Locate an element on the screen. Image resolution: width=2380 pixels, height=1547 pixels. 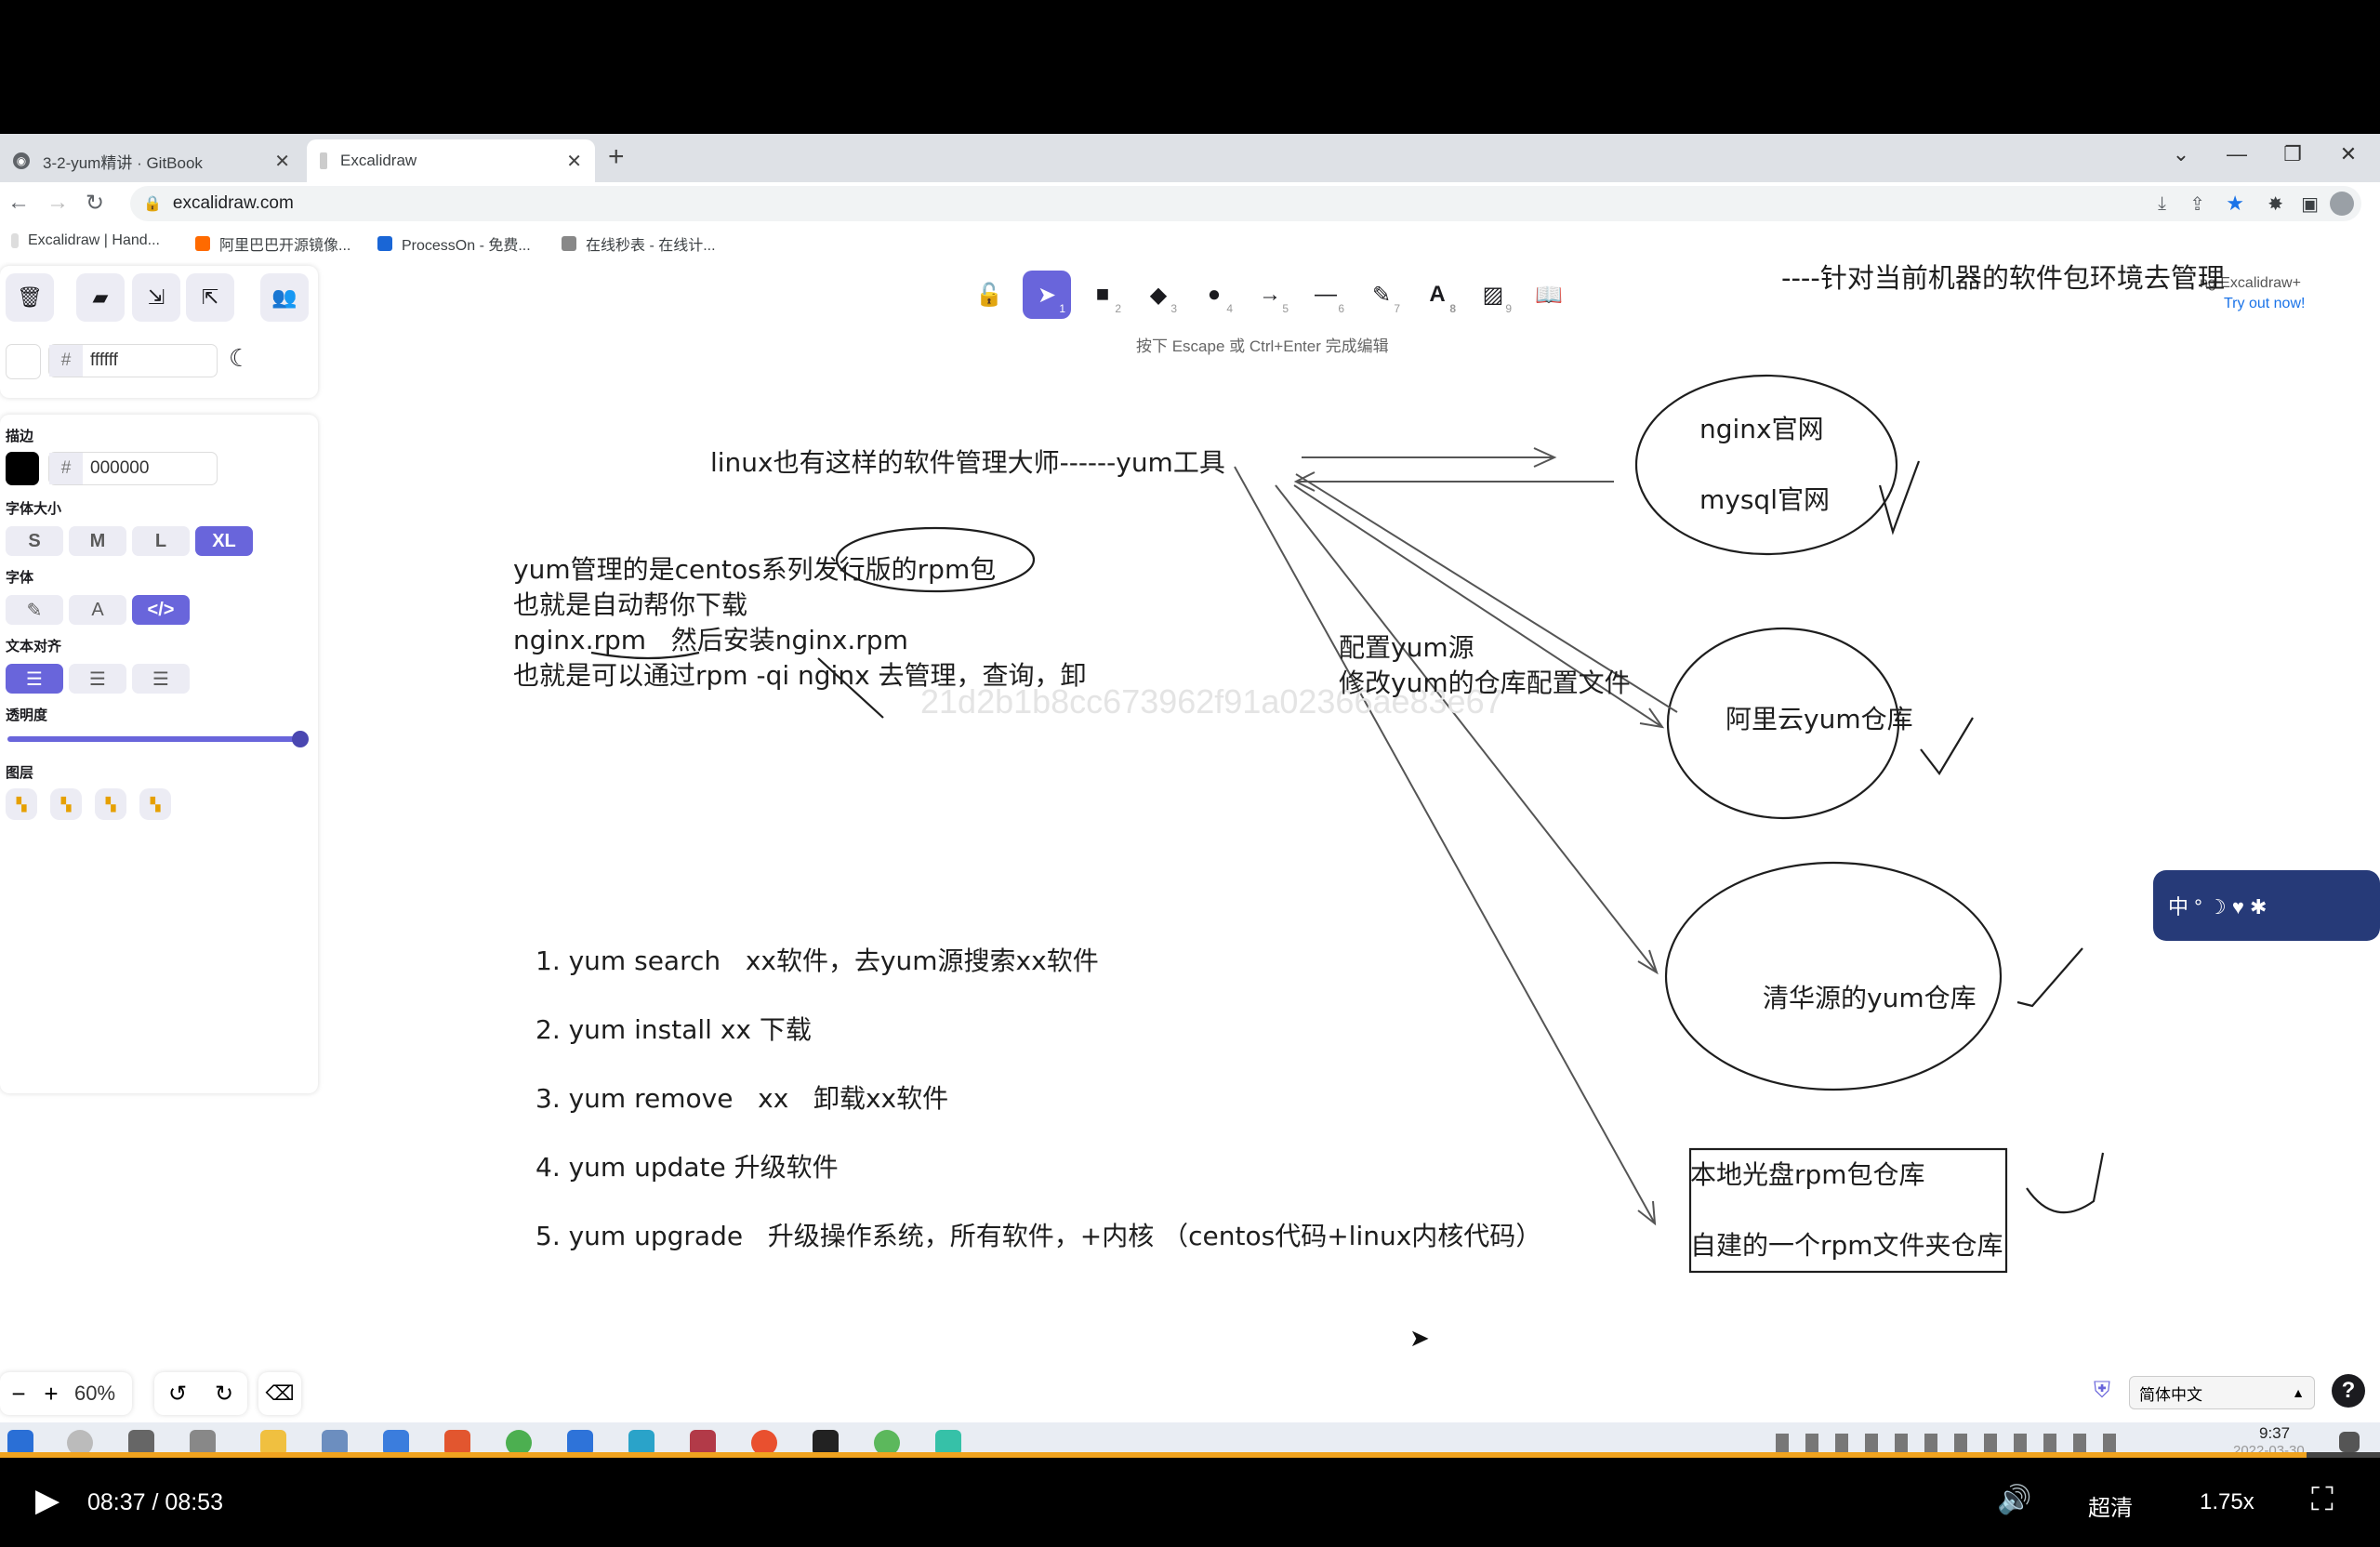
tab-title: Excalidraw is located at coordinates (378, 160).